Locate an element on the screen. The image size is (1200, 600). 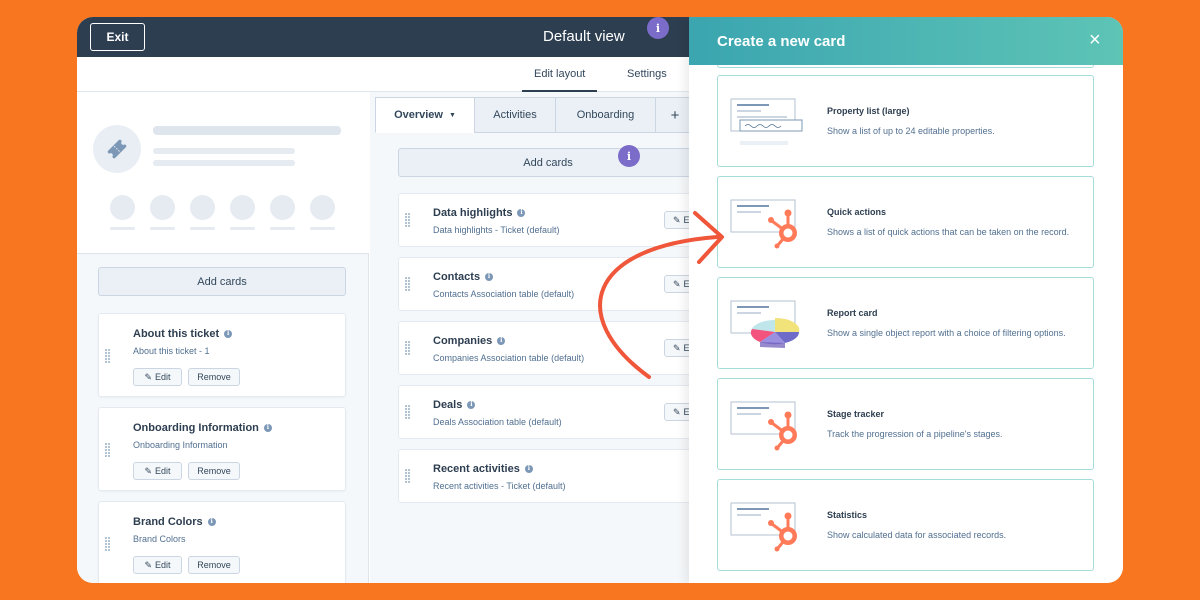
card-title-text: Data highlights is located at coordinates (473, 213).